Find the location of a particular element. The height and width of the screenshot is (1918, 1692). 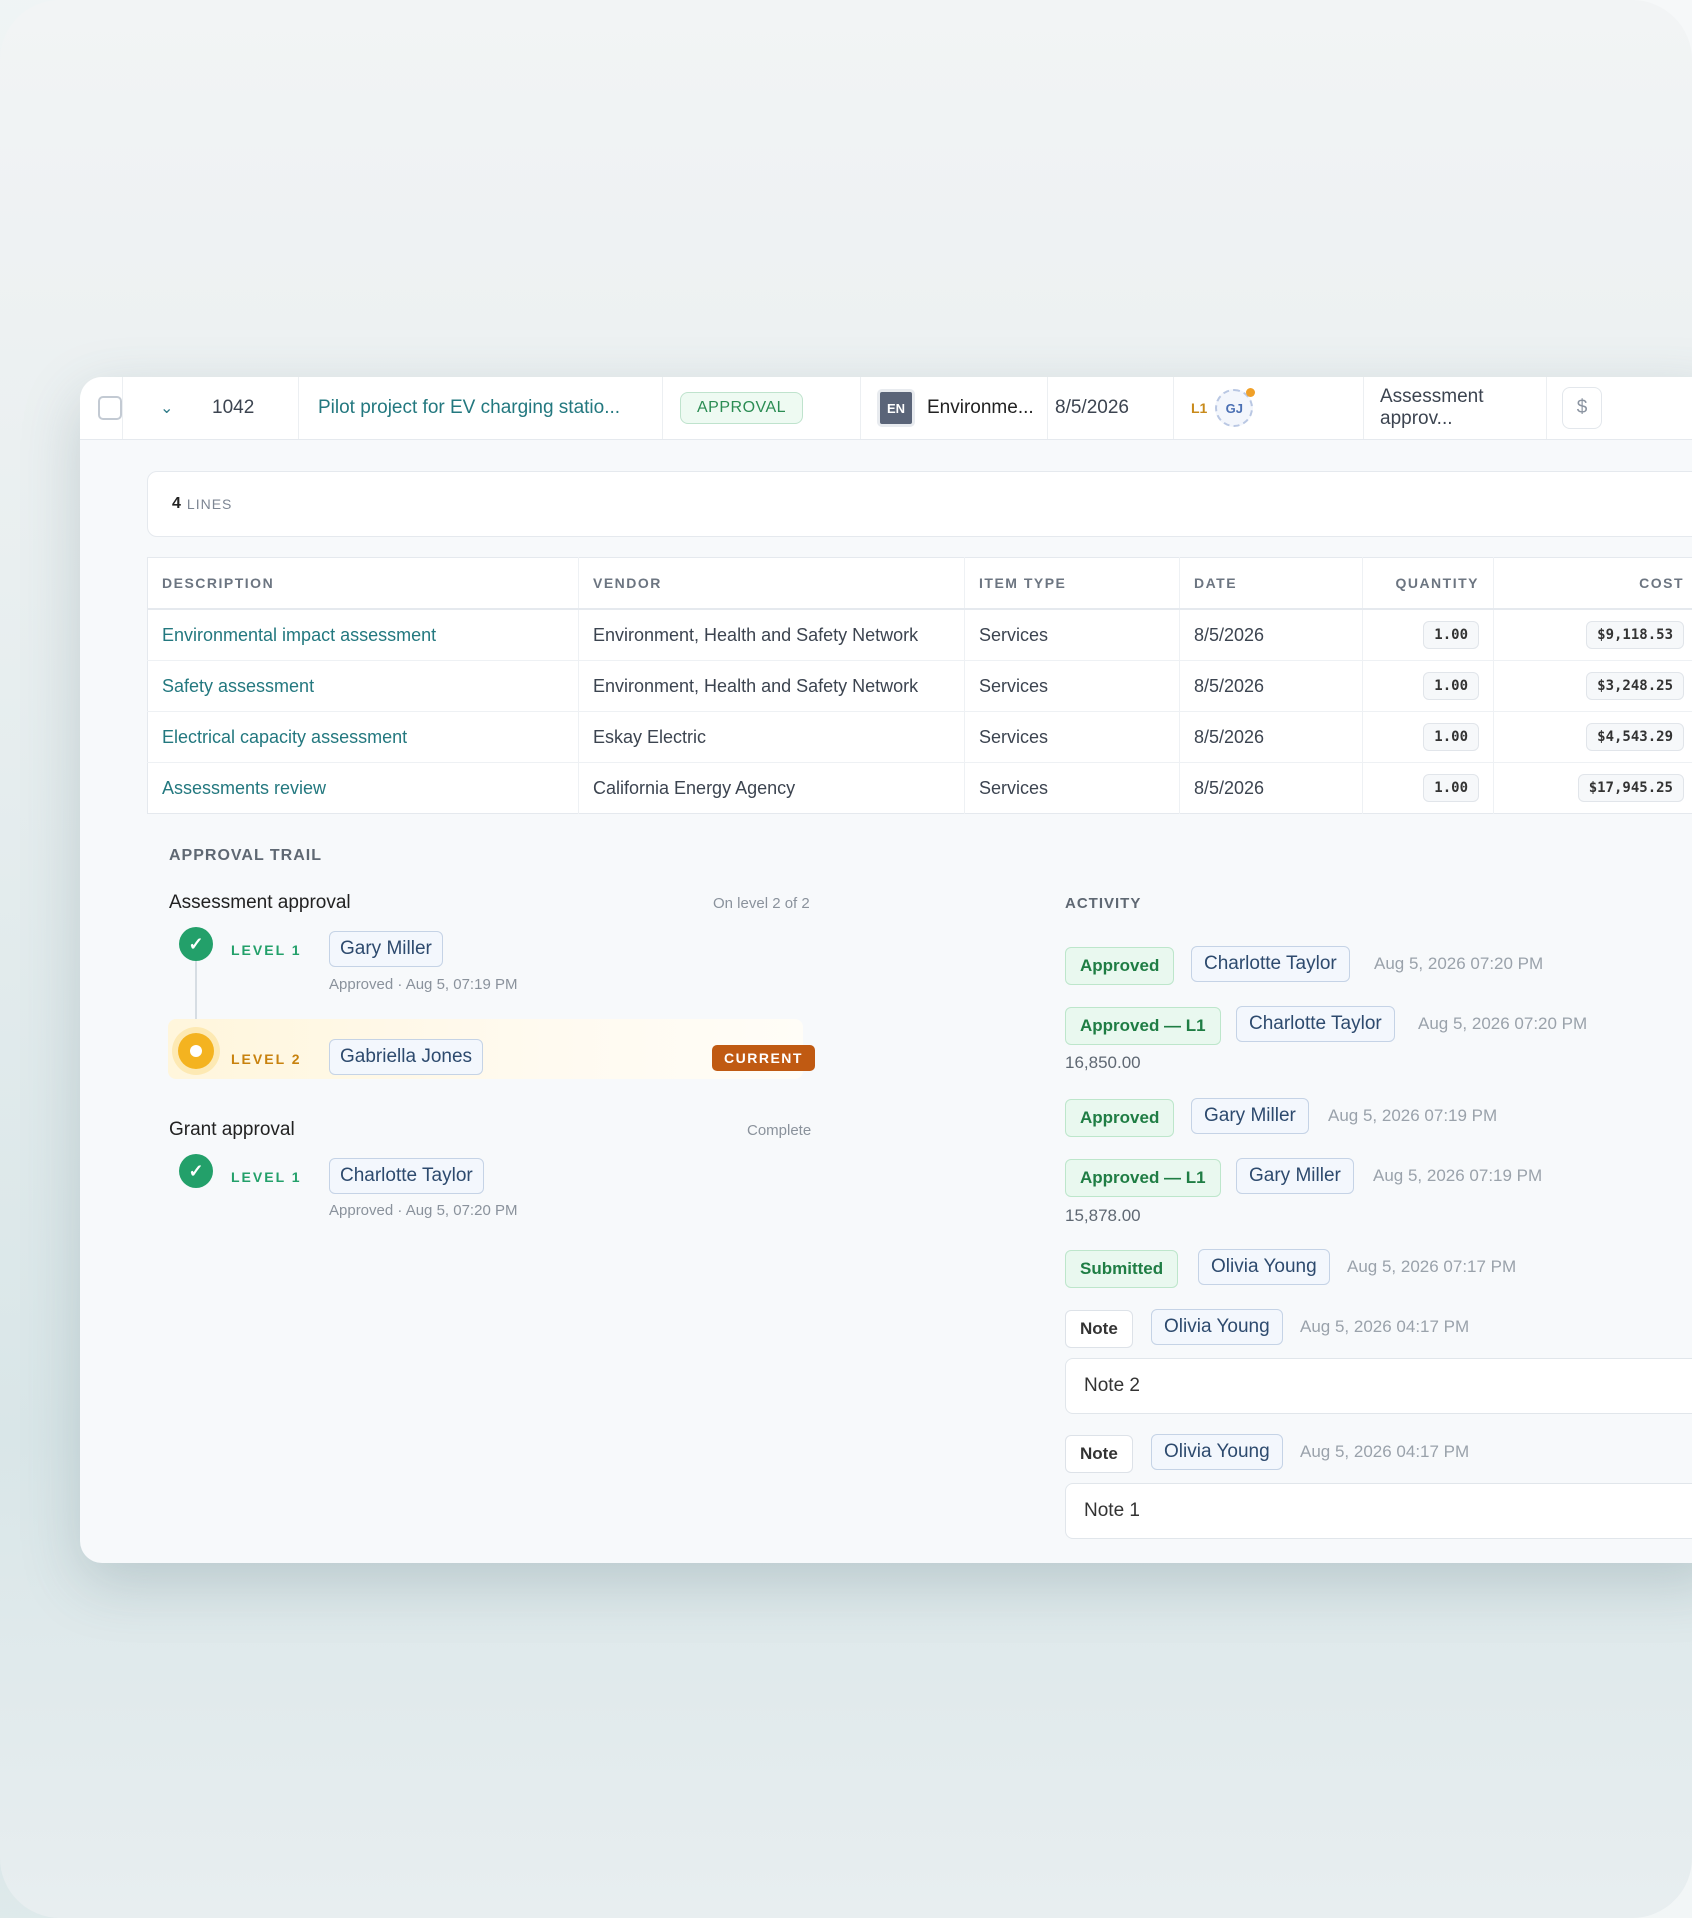

vendor-avatar: EN is located at coordinates (896, 408).